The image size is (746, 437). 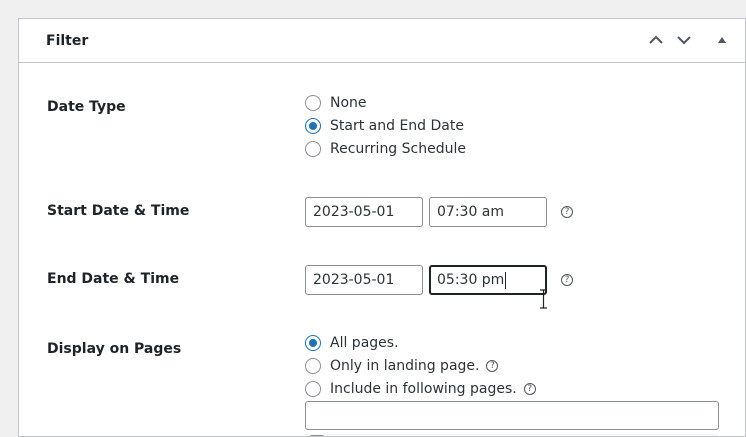 What do you see at coordinates (405, 366) in the screenshot?
I see `radio-landing-page-label: Only in landing page.` at bounding box center [405, 366].